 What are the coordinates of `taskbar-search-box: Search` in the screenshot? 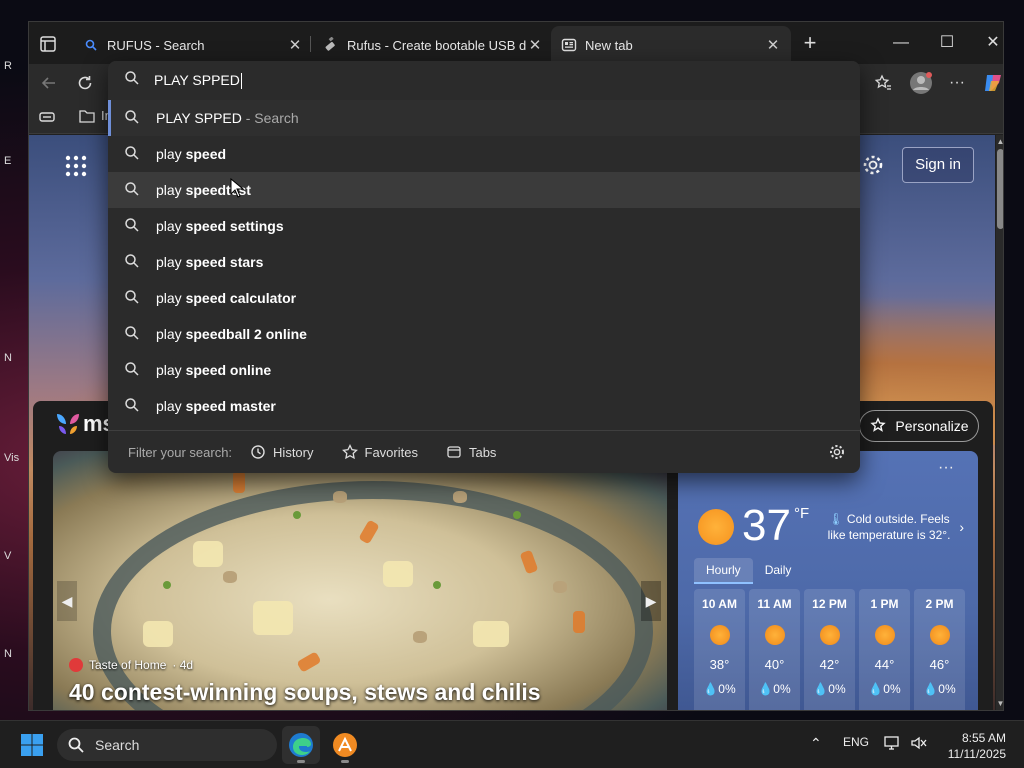 It's located at (167, 745).